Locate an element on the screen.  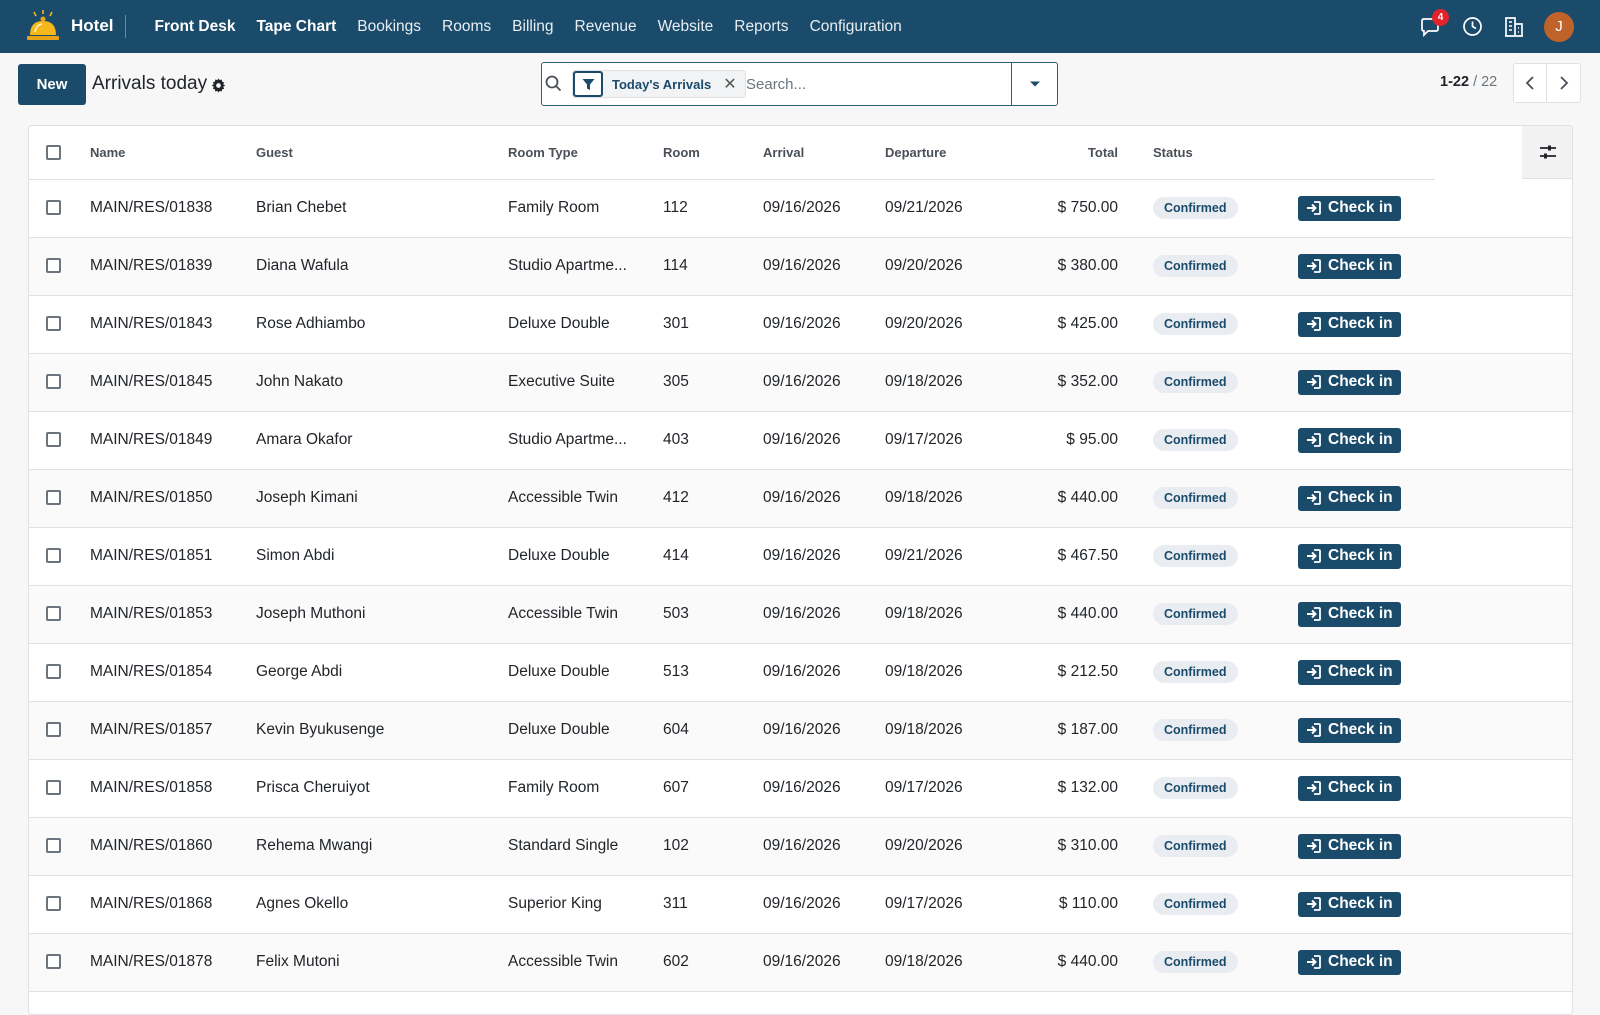
pager: 1-22 / 22 is located at coordinates (1468, 82).